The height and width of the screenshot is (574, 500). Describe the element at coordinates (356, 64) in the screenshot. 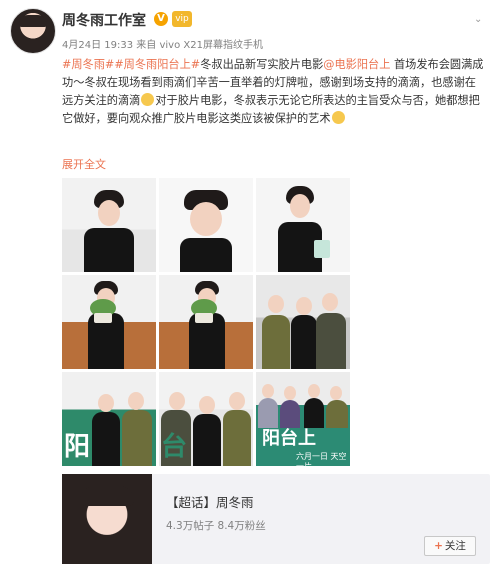

I see `mention-link: @电影阳台上` at that location.